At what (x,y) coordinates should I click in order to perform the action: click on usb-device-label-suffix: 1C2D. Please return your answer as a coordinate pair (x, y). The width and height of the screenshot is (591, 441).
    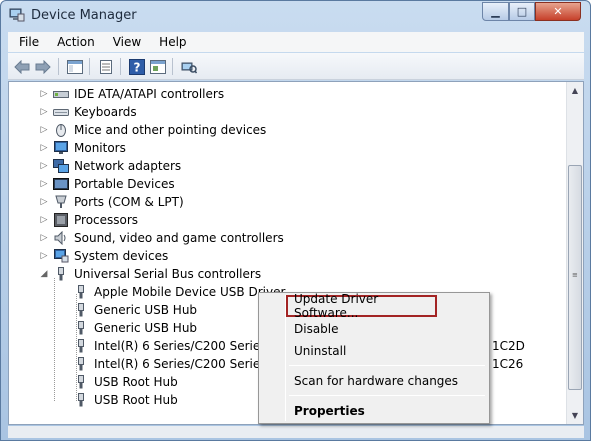
    Looking at the image, I should click on (508, 346).